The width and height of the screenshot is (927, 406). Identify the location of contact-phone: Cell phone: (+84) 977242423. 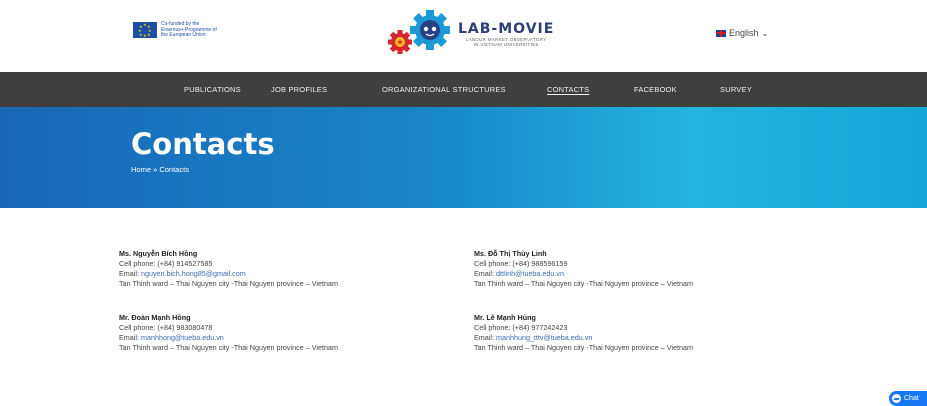
(521, 327).